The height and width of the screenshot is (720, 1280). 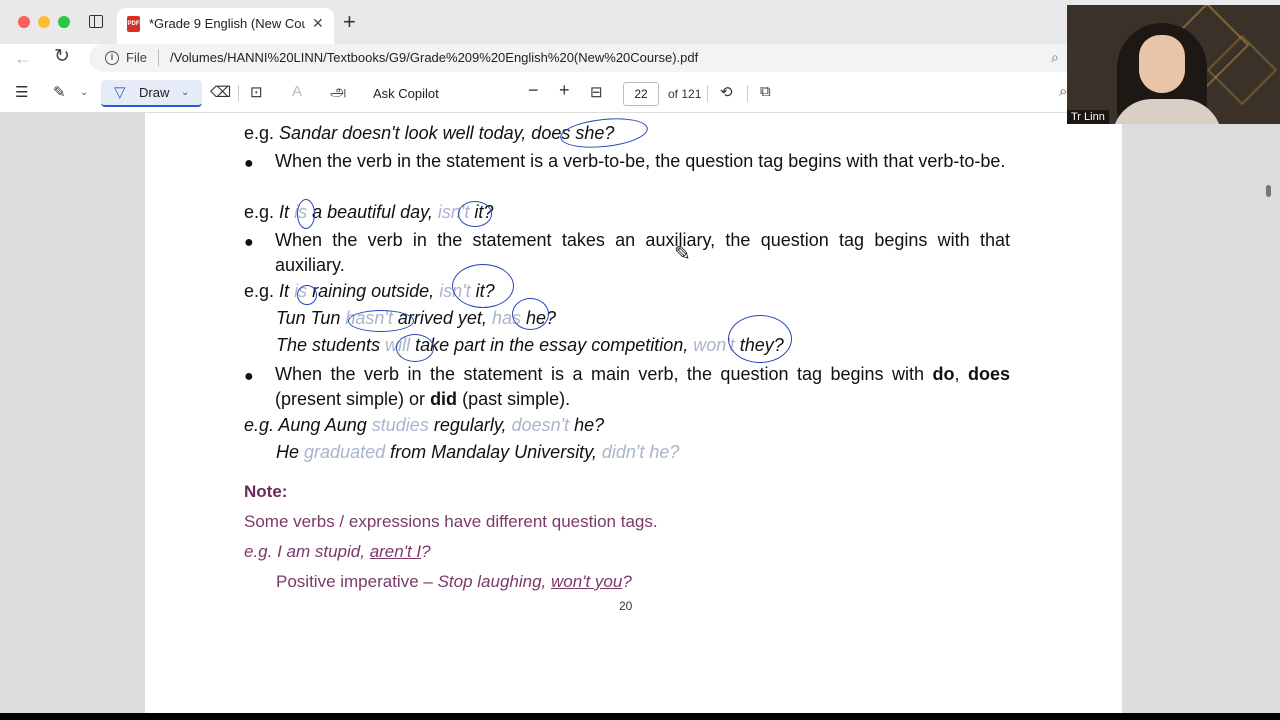 I want to click on add-text-icon: ⊡, so click(x=256, y=92).